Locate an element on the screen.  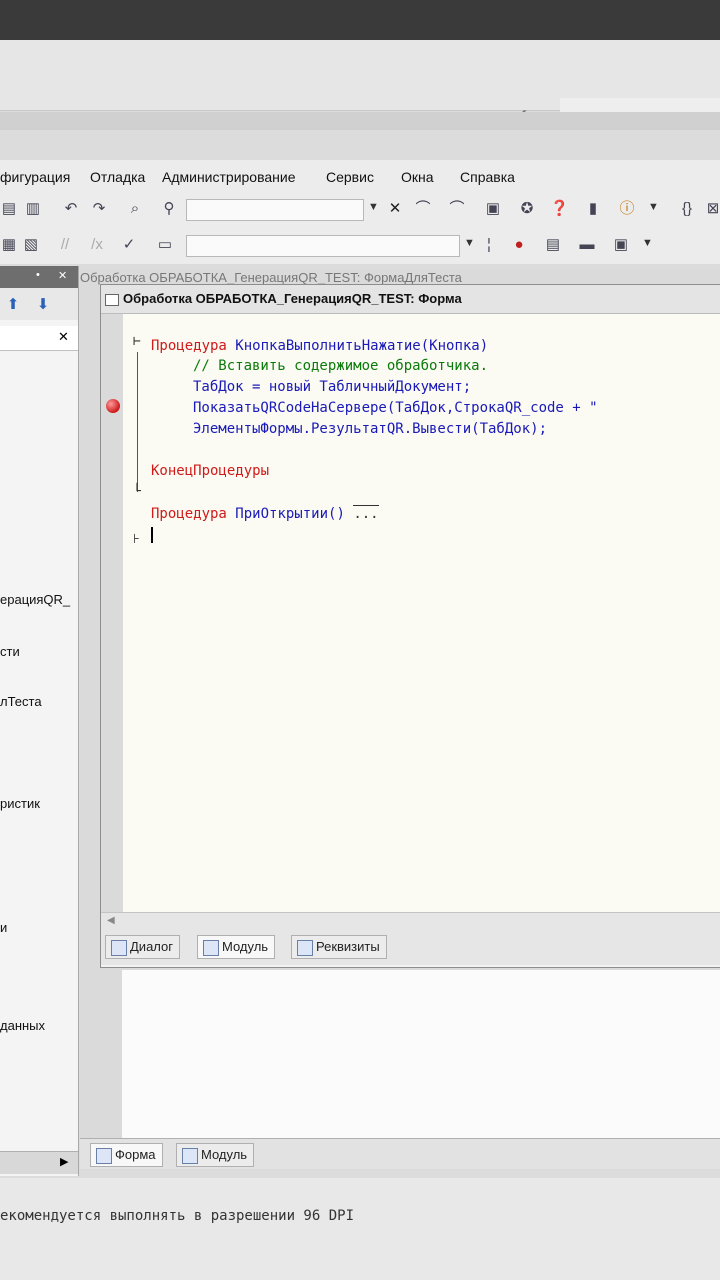
format-icon: ▭ is located at coordinates (165, 245).